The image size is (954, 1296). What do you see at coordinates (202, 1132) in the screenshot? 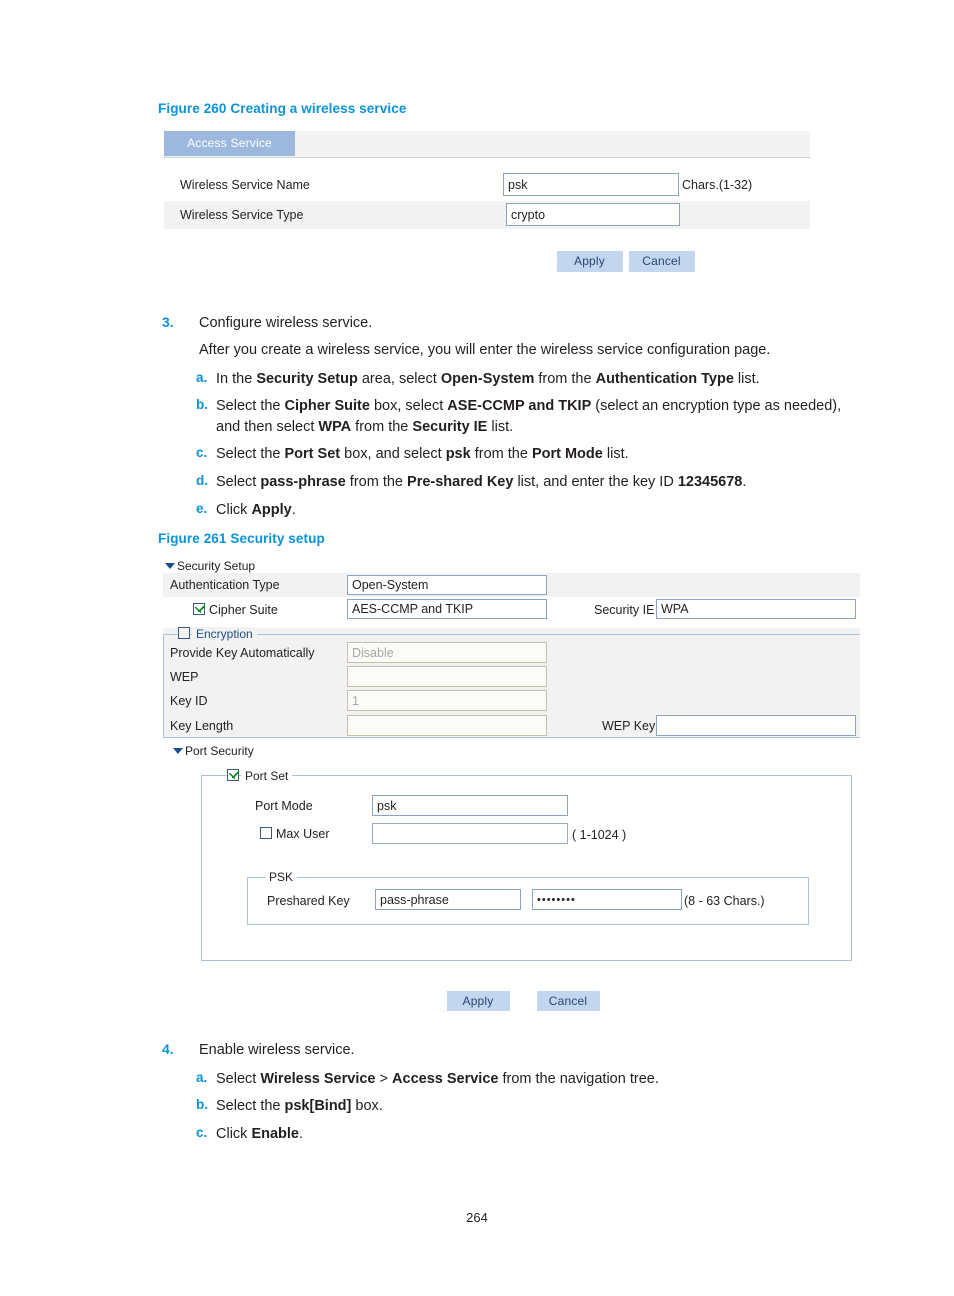
I see `step-4-item-c-marker: c.` at bounding box center [202, 1132].